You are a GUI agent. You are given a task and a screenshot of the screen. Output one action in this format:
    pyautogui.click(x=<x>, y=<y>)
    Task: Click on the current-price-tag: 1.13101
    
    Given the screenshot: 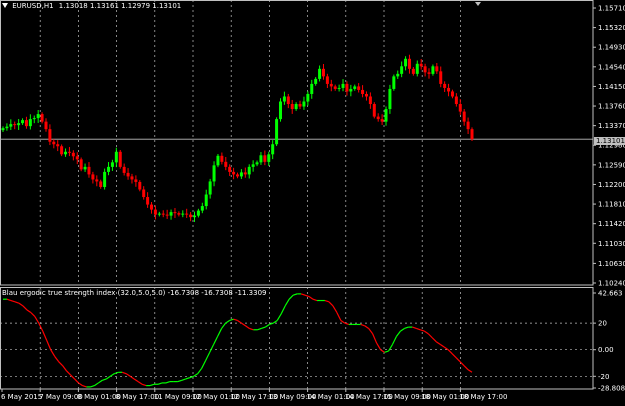 What is the action you would take?
    pyautogui.click(x=609, y=141)
    